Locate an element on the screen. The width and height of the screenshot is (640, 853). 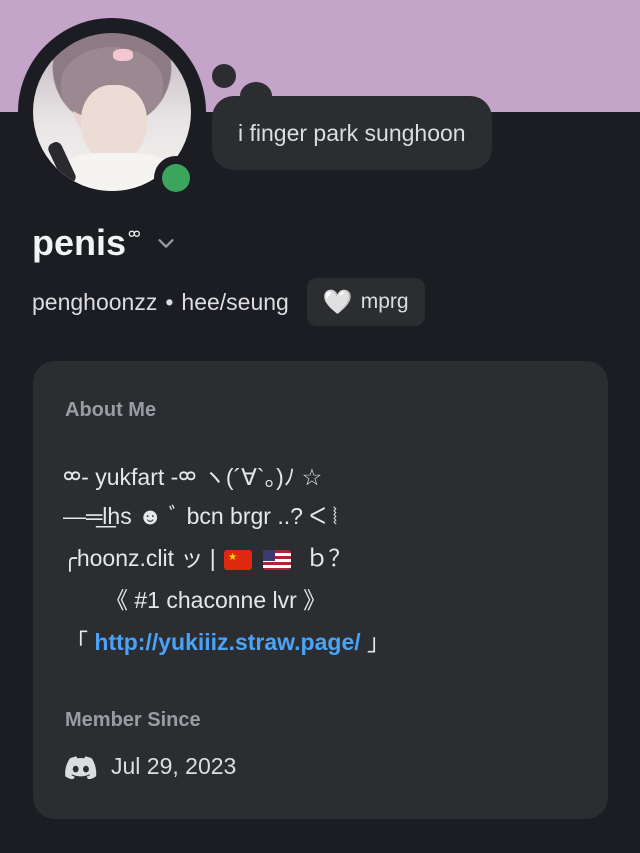
about-line-3-container: ╭hoonz.clit ッ | ｂ？ is located at coordinates (207, 556).